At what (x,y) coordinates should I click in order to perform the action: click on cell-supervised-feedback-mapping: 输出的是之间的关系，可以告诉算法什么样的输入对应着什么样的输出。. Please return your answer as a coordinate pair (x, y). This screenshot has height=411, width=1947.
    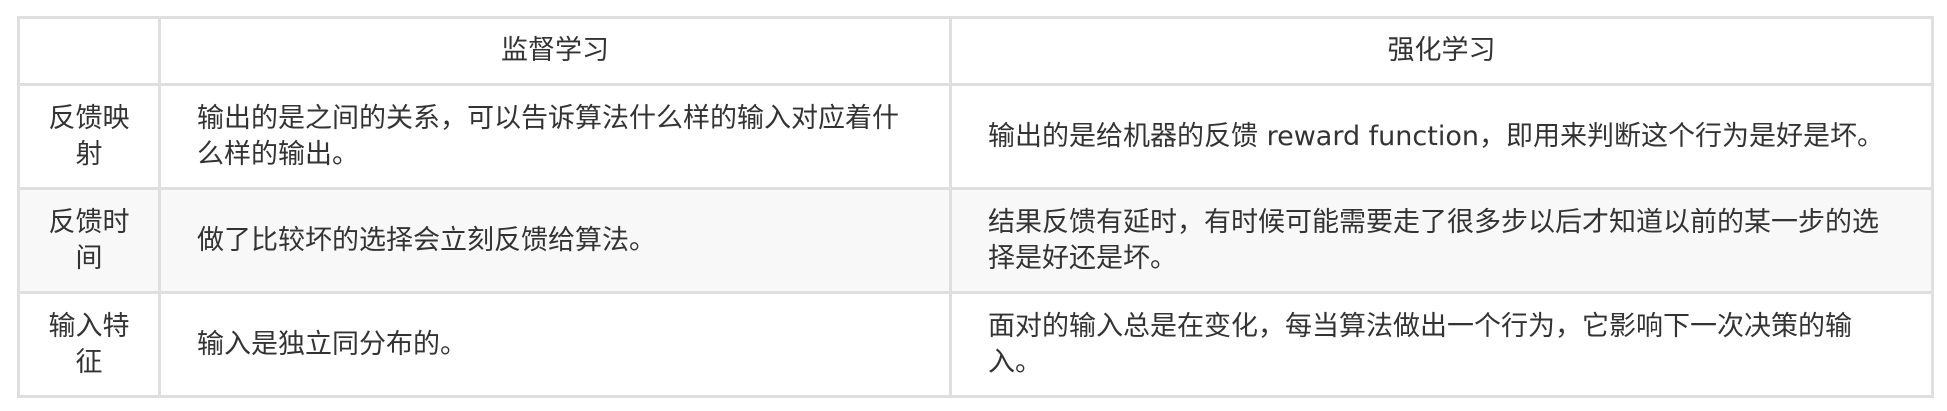
    Looking at the image, I should click on (555, 136).